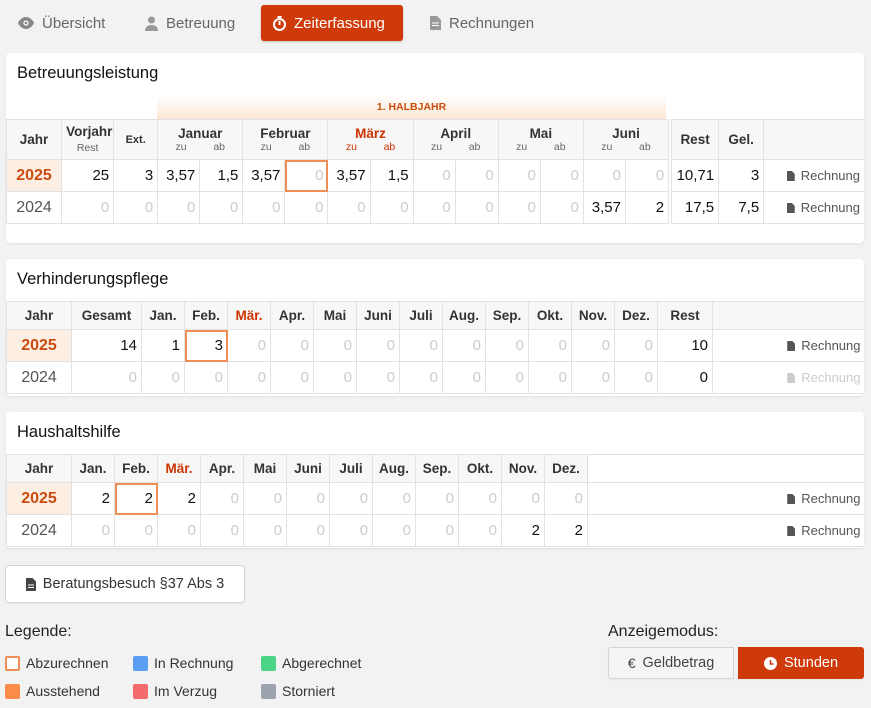 The width and height of the screenshot is (871, 708). Describe the element at coordinates (136, 207) in the screenshot. I see `ext-input: 0` at that location.